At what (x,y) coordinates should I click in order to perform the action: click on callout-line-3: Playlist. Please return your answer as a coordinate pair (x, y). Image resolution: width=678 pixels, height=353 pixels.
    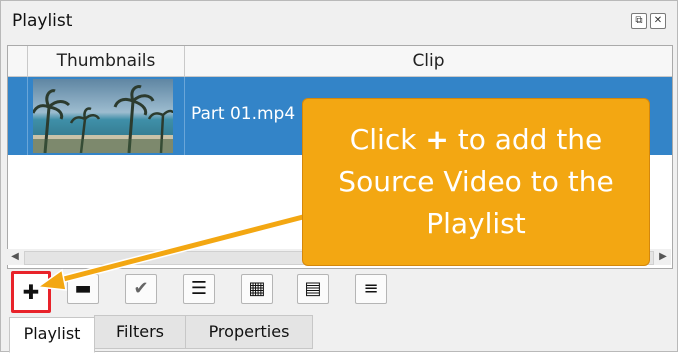
    Looking at the image, I should click on (476, 223).